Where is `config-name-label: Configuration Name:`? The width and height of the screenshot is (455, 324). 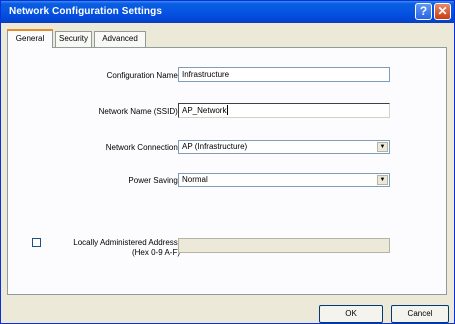
config-name-label: Configuration Name: is located at coordinates (143, 75).